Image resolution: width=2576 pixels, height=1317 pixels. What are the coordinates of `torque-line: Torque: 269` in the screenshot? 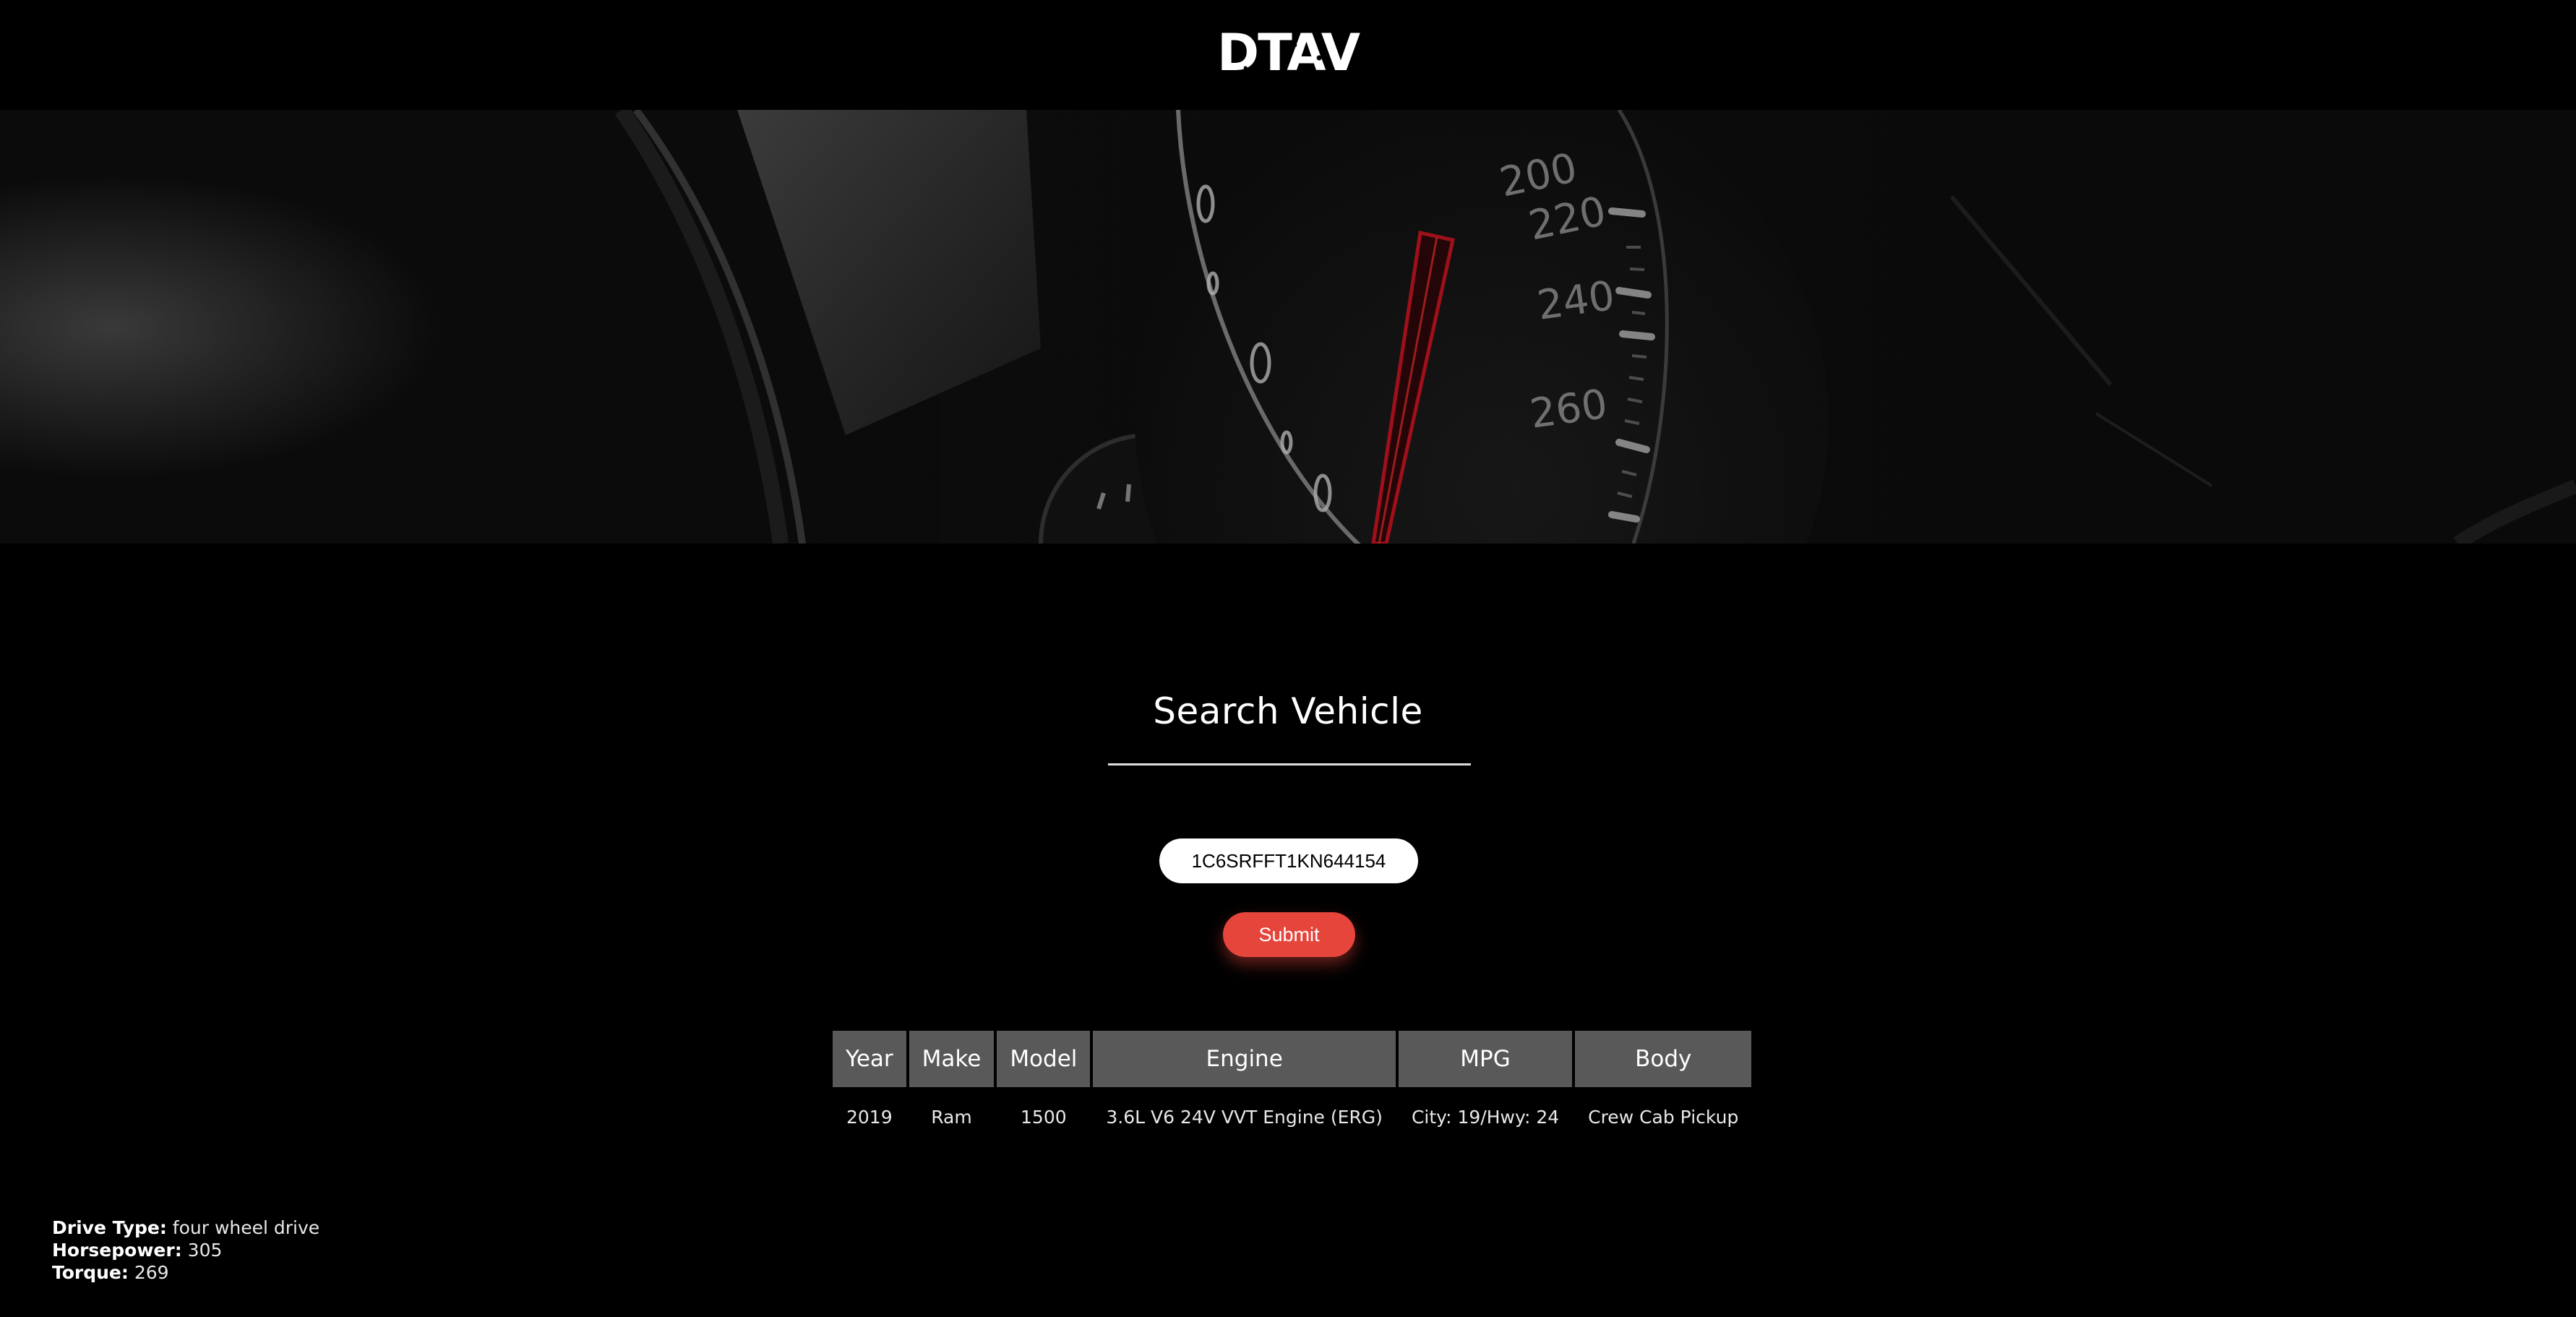 It's located at (186, 1272).